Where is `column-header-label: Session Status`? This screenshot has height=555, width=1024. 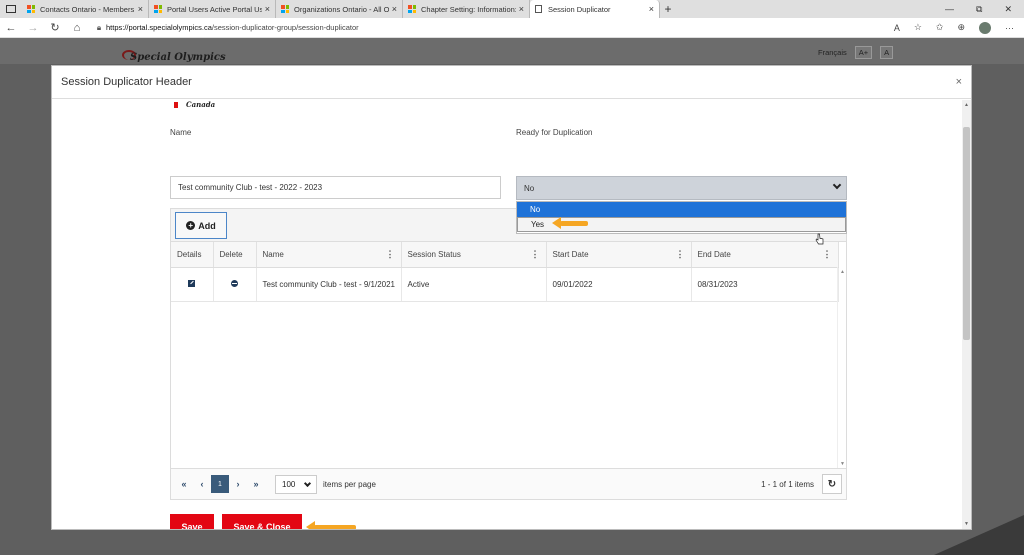
column-header-label: Session Status is located at coordinates (434, 254).